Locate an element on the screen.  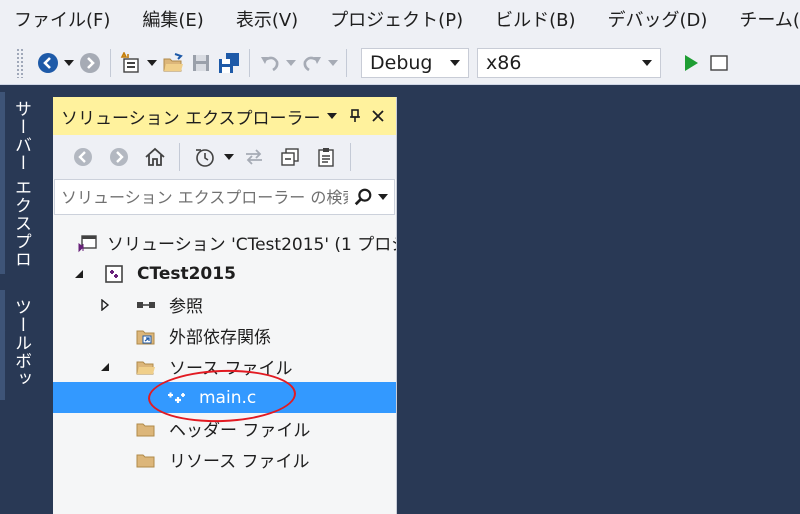
toolbox-label: ツールボックス is located at coordinates (15, 343).